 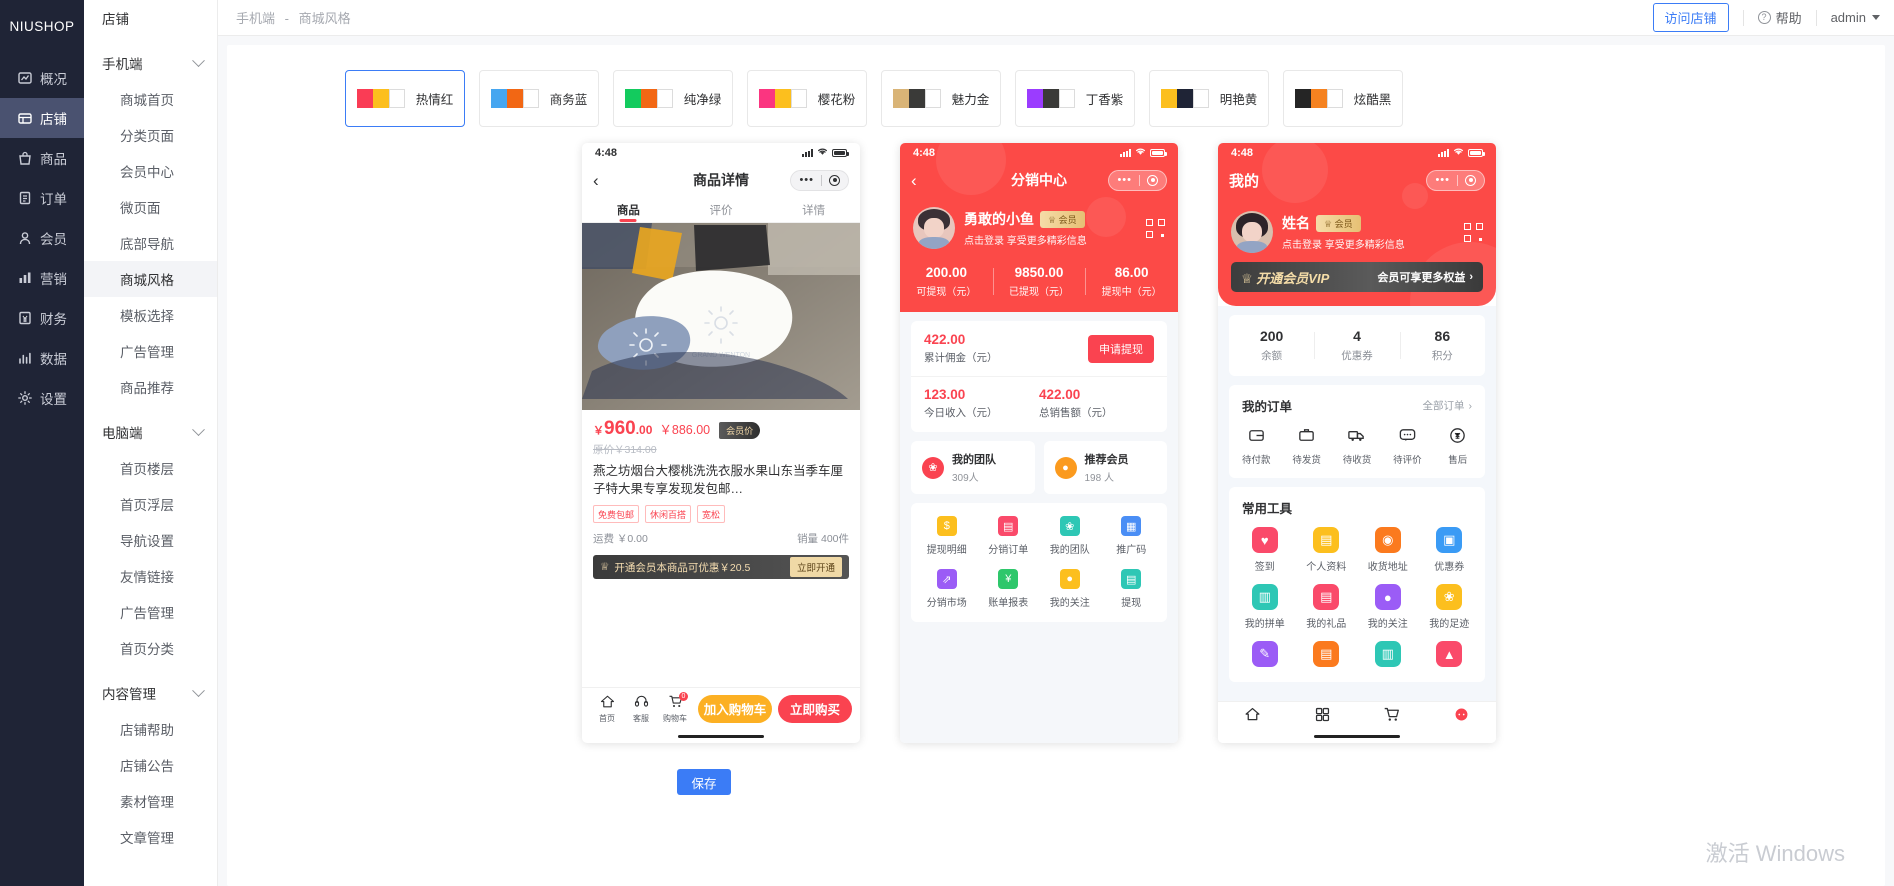 What do you see at coordinates (434, 100) in the screenshot?
I see `theme-name: 热情红` at bounding box center [434, 100].